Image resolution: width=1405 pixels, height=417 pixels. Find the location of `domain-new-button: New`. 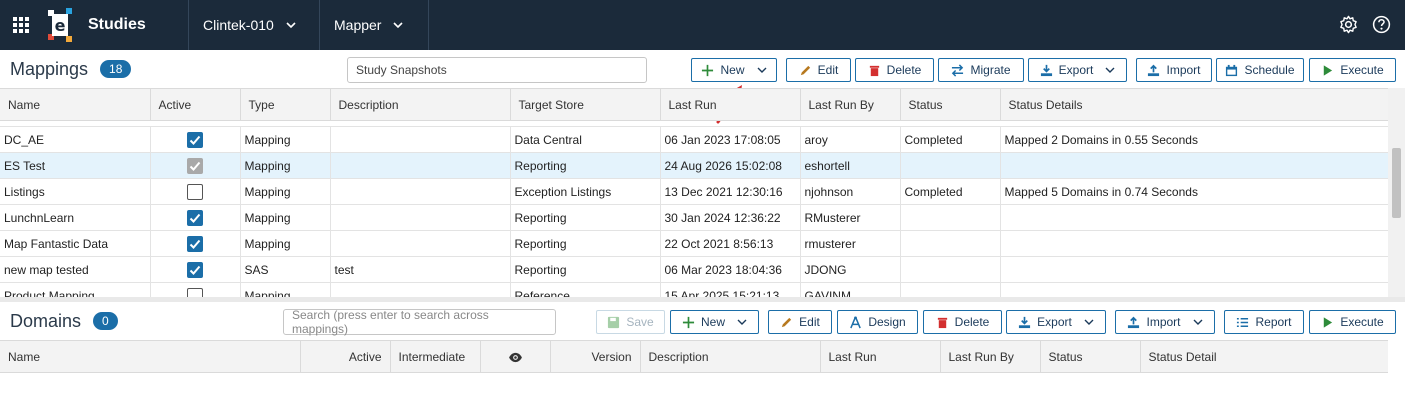

domain-new-button: New is located at coordinates (714, 322).